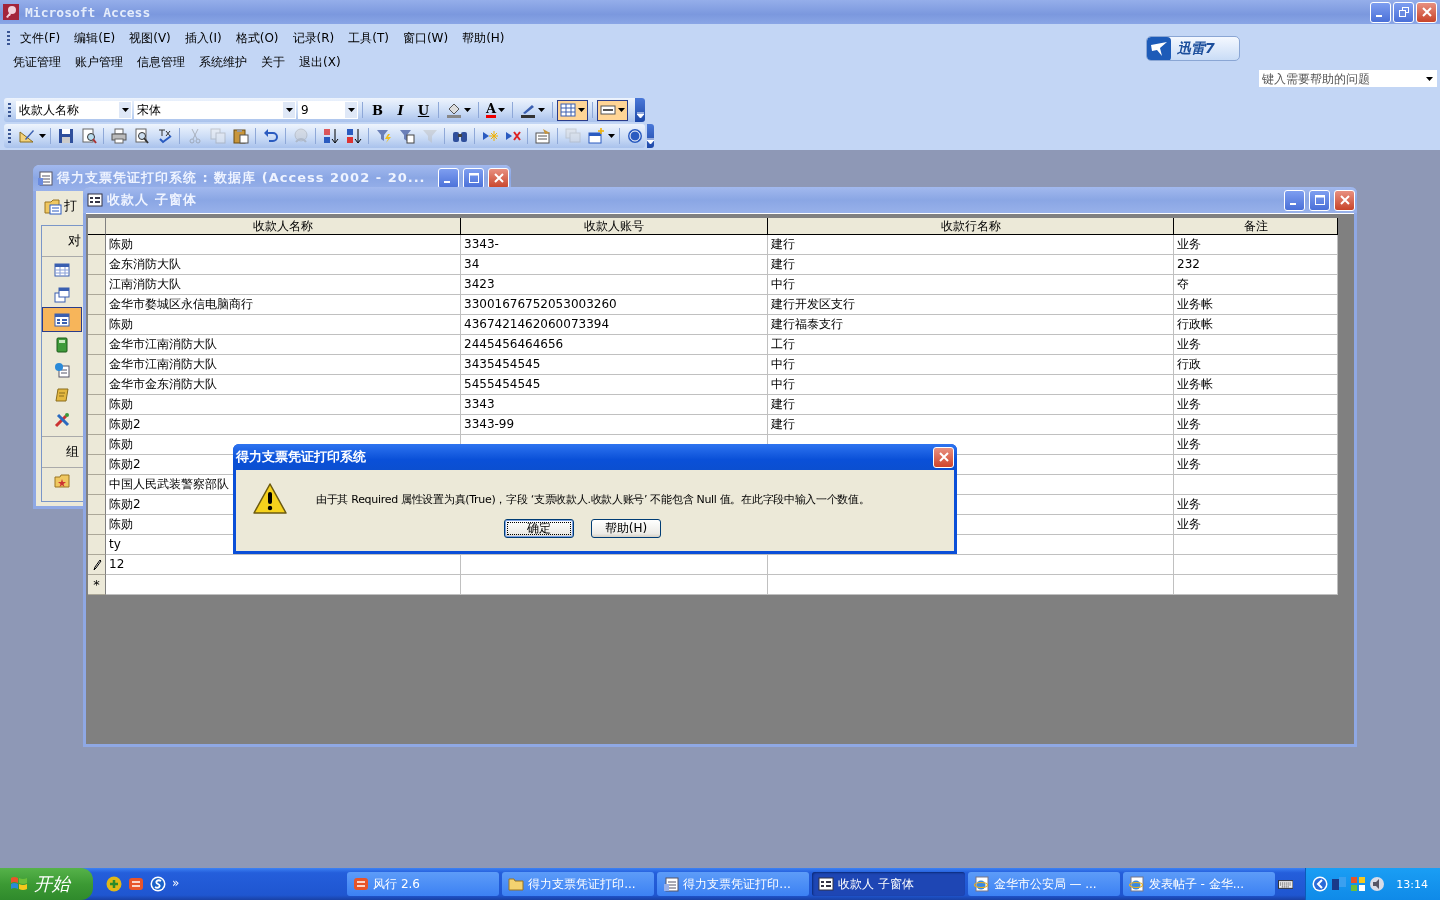 This screenshot has height=900, width=1440. I want to click on restore-button, so click(1403, 12).